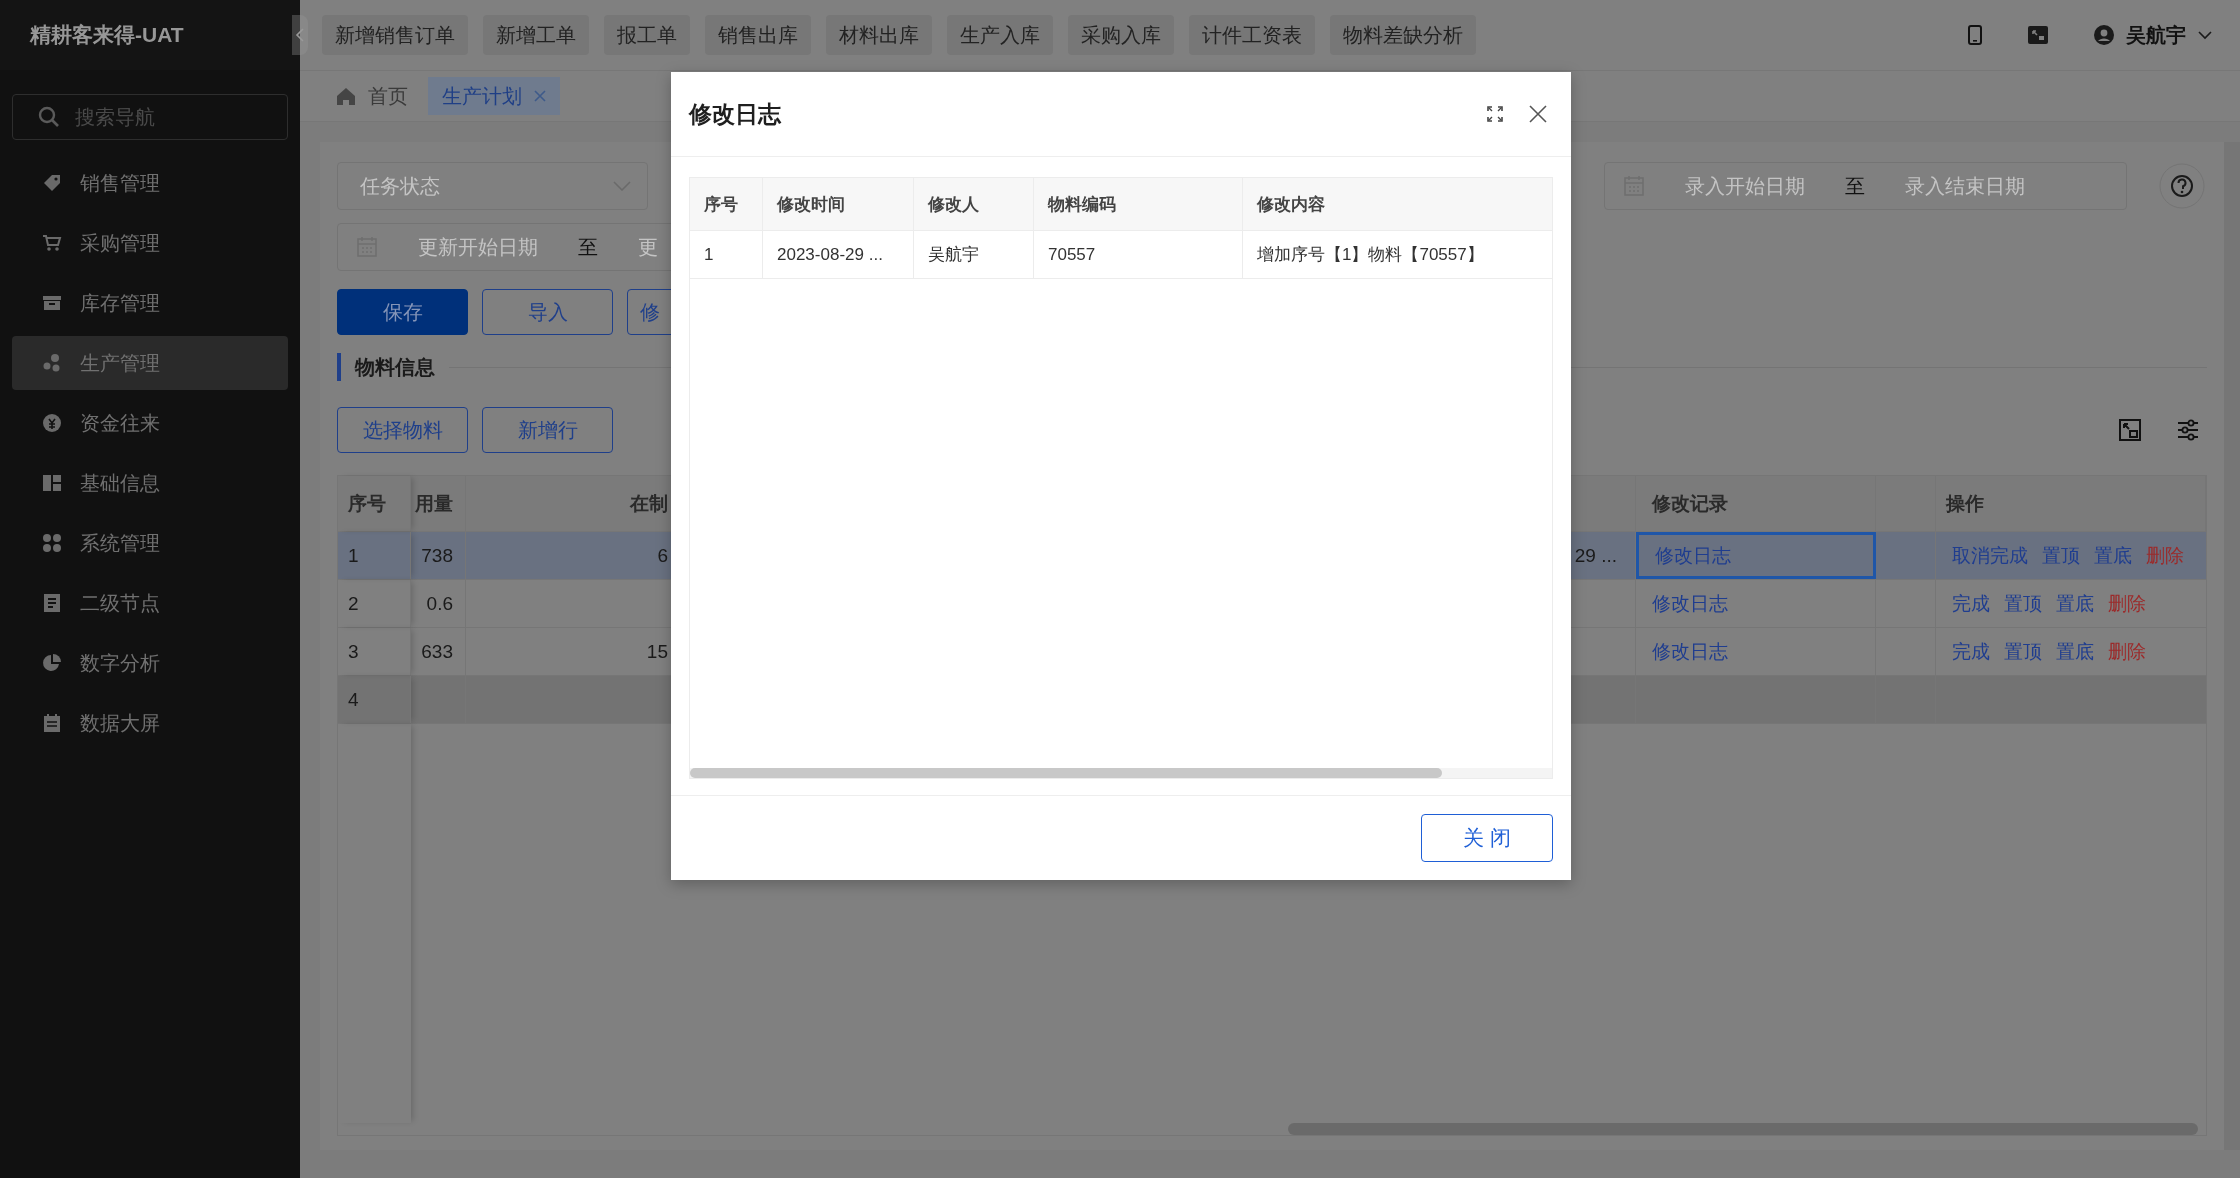 This screenshot has width=2240, height=1178. I want to click on pie-chart-icon, so click(52, 663).